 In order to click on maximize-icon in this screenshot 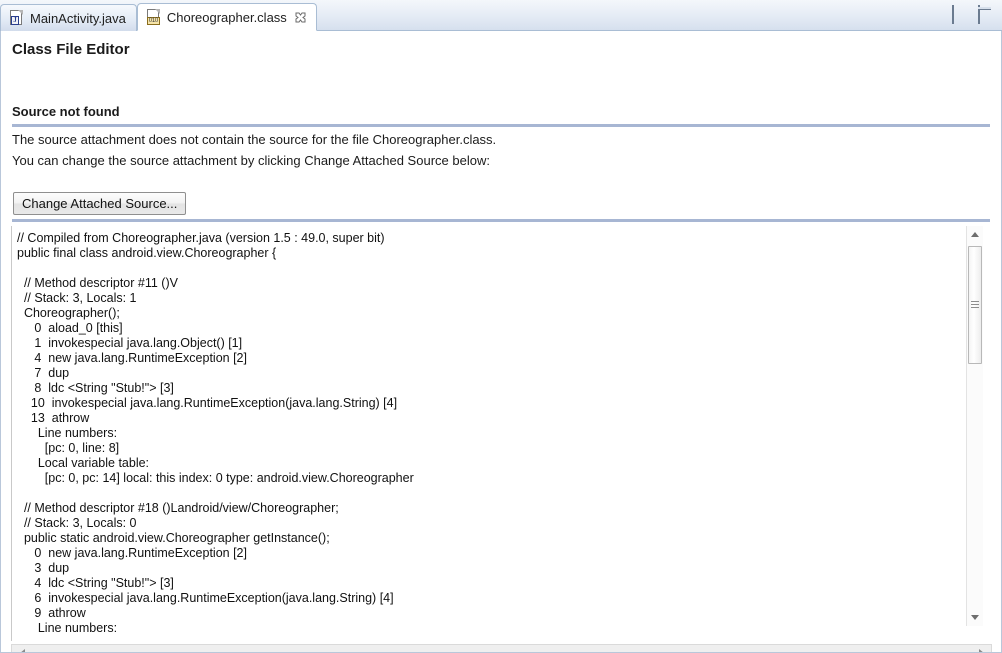, I will do `click(986, 14)`.